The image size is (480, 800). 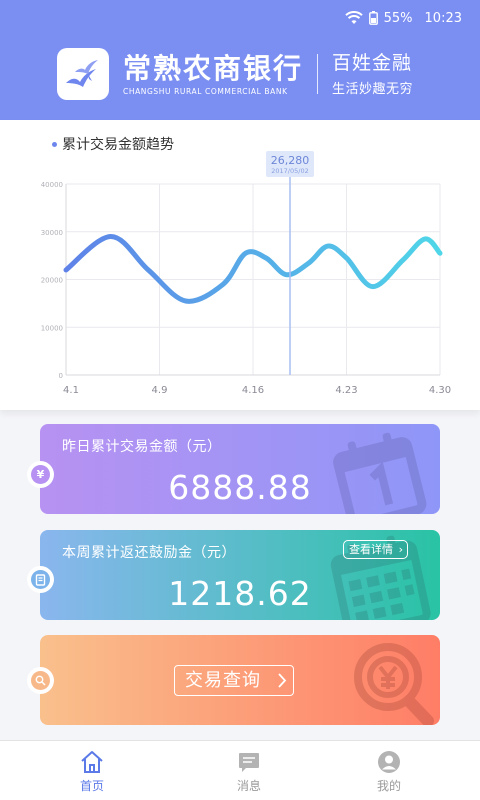 I want to click on y-tick-label: 40000, so click(x=52, y=185).